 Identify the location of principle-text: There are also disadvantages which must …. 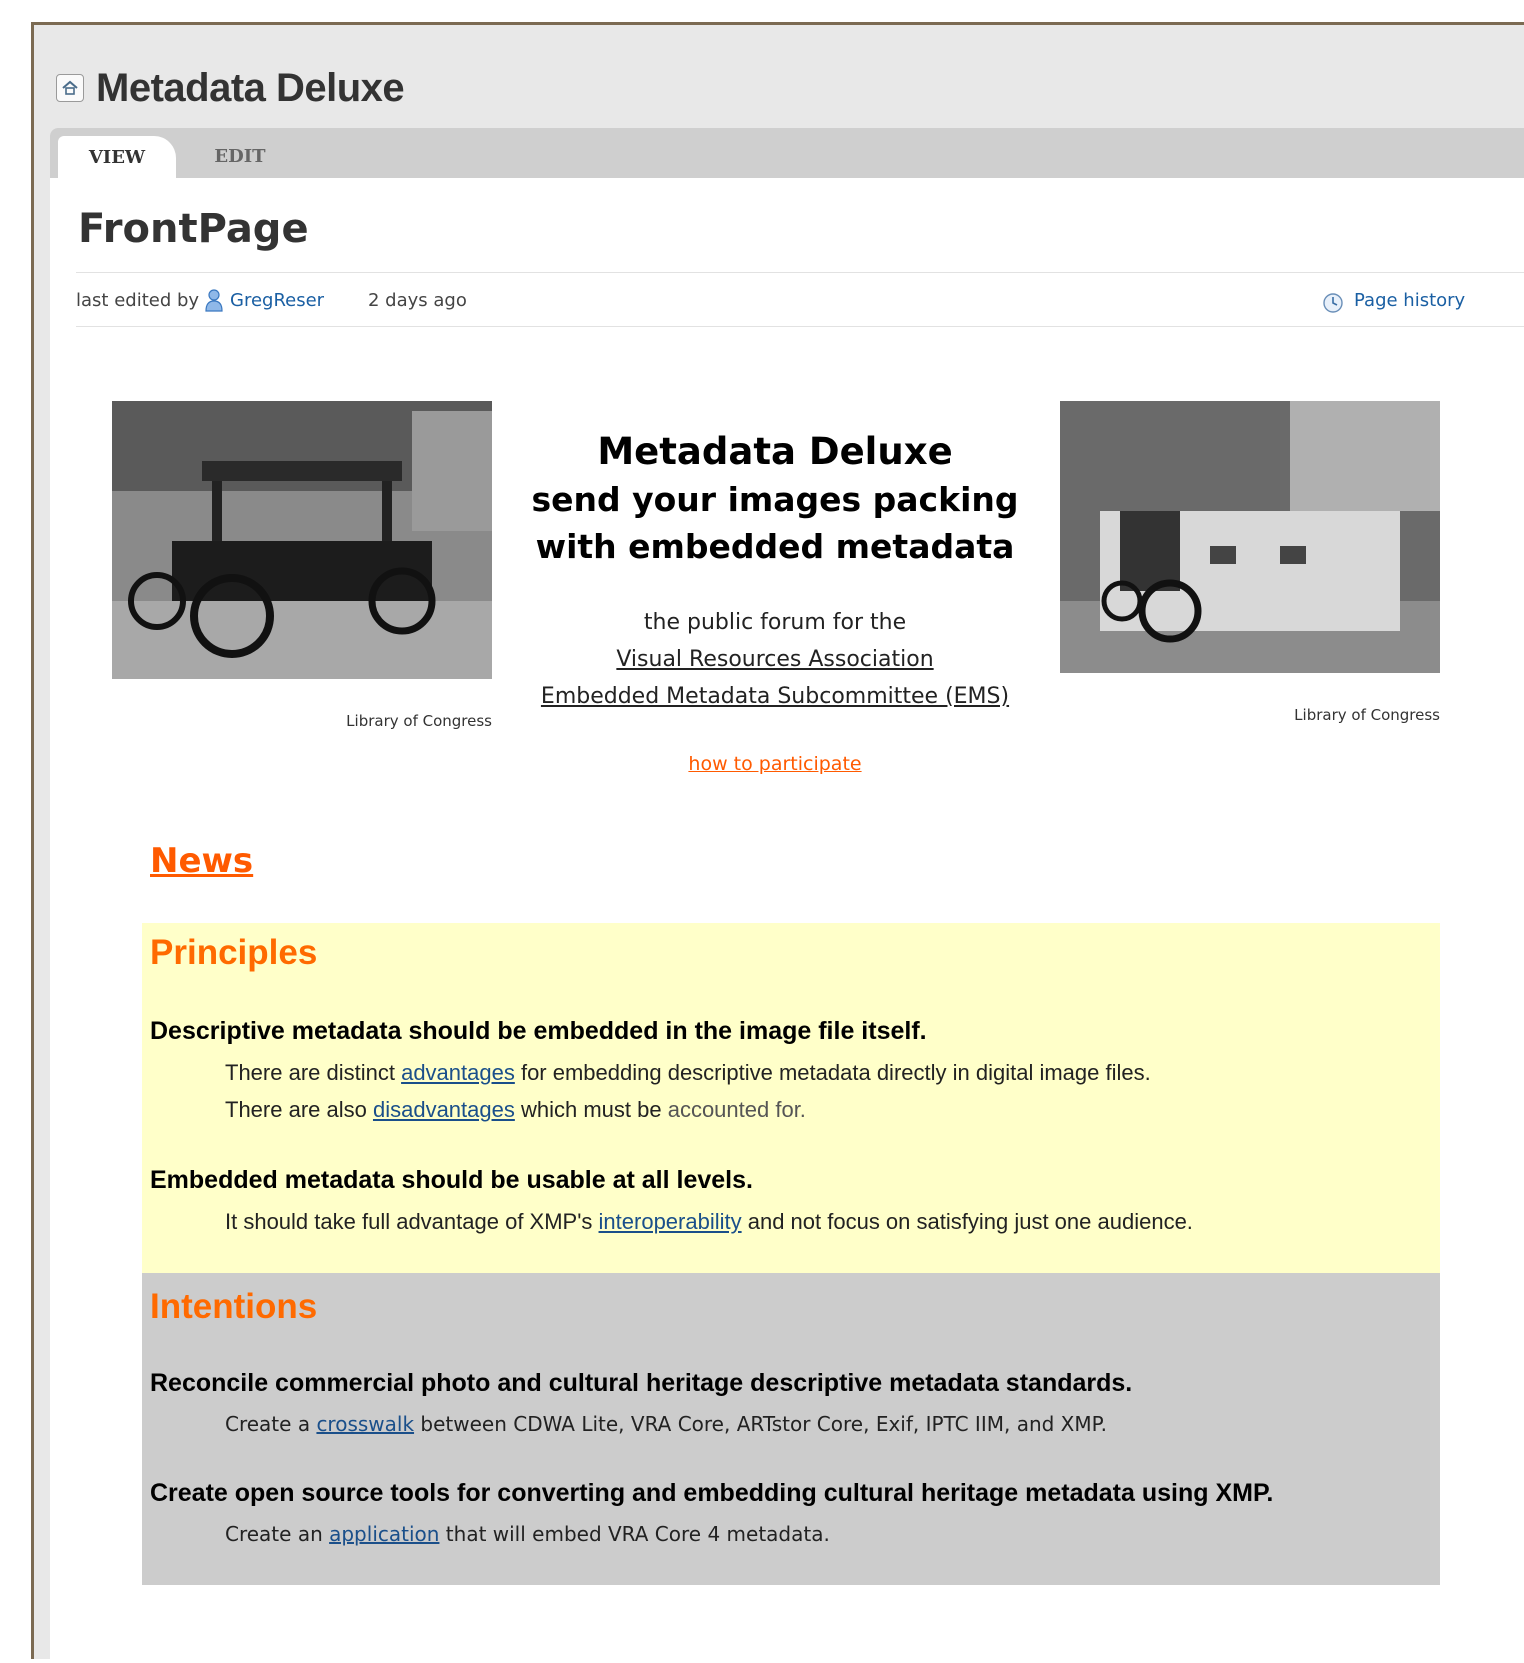
(515, 1109).